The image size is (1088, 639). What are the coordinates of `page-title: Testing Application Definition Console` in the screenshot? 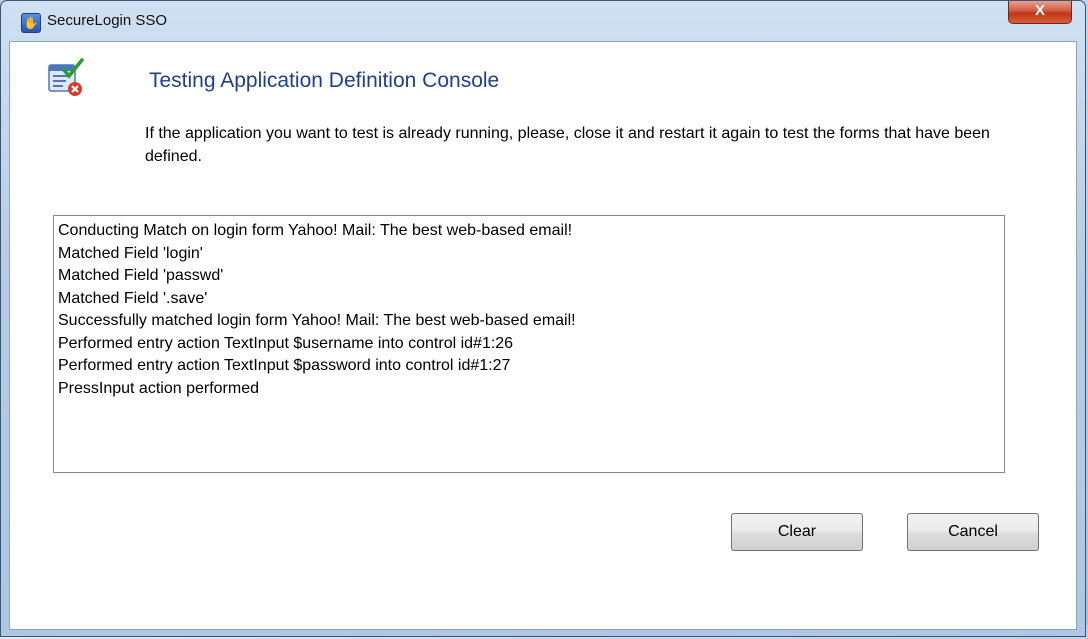 It's located at (324, 80).